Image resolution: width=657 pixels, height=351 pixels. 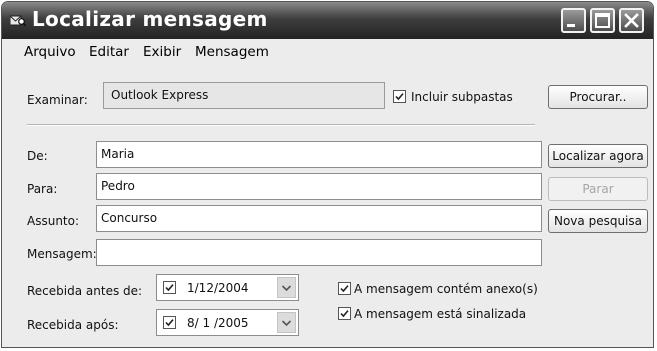 What do you see at coordinates (598, 189) in the screenshot?
I see `parar-button: Parar` at bounding box center [598, 189].